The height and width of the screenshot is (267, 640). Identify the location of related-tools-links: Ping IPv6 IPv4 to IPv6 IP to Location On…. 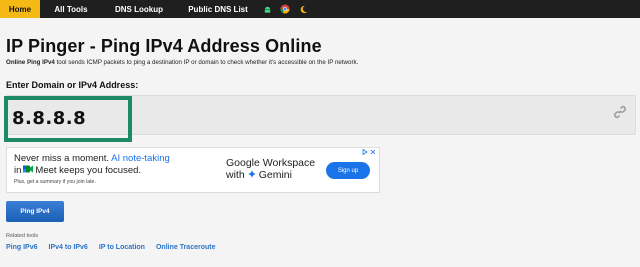
(111, 247).